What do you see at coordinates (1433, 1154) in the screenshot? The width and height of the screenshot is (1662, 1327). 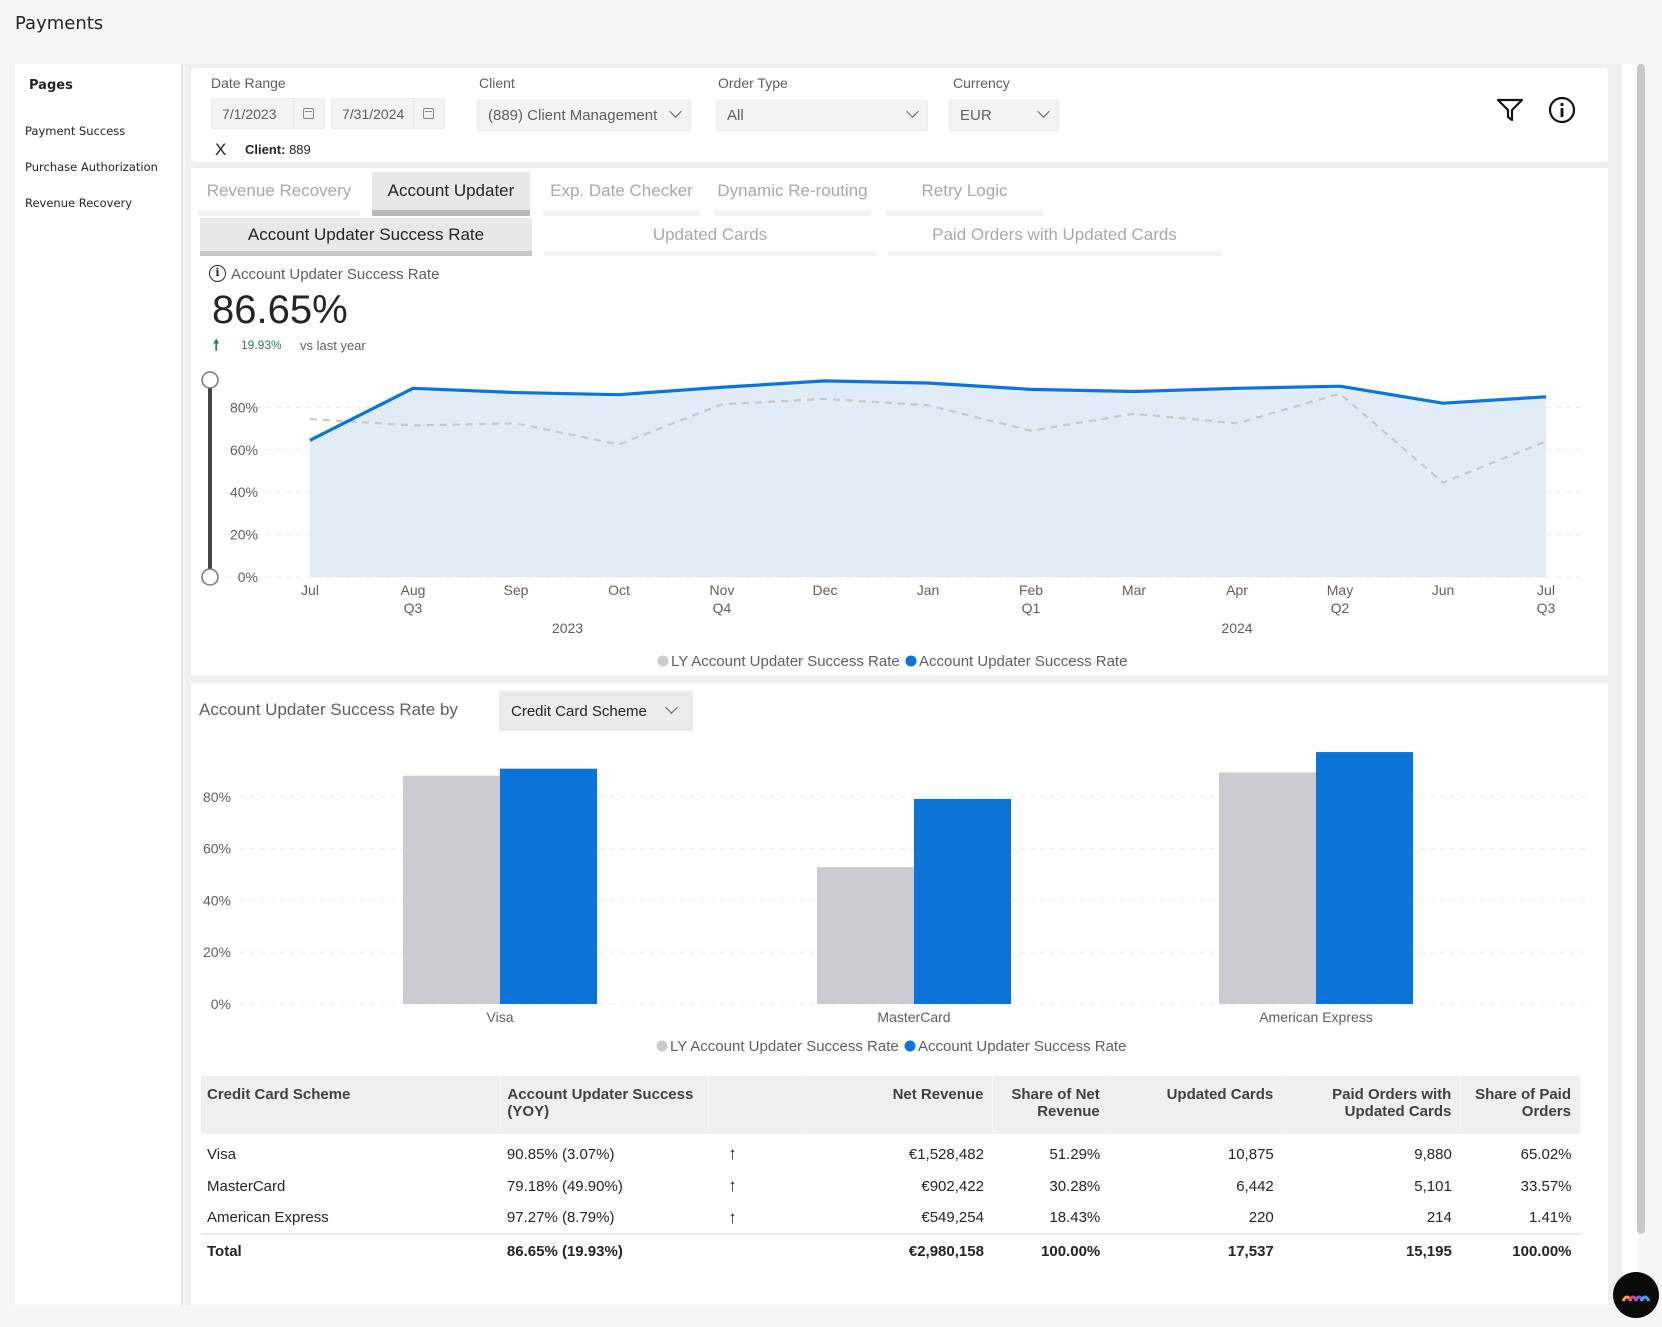 I see `cell-paid-orders: 9,880` at bounding box center [1433, 1154].